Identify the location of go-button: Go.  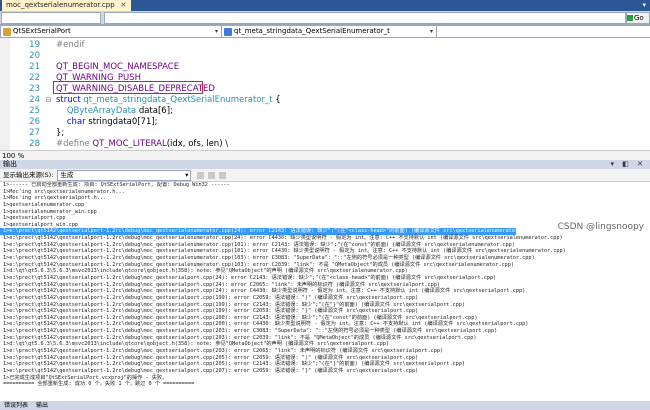
(638, 18).